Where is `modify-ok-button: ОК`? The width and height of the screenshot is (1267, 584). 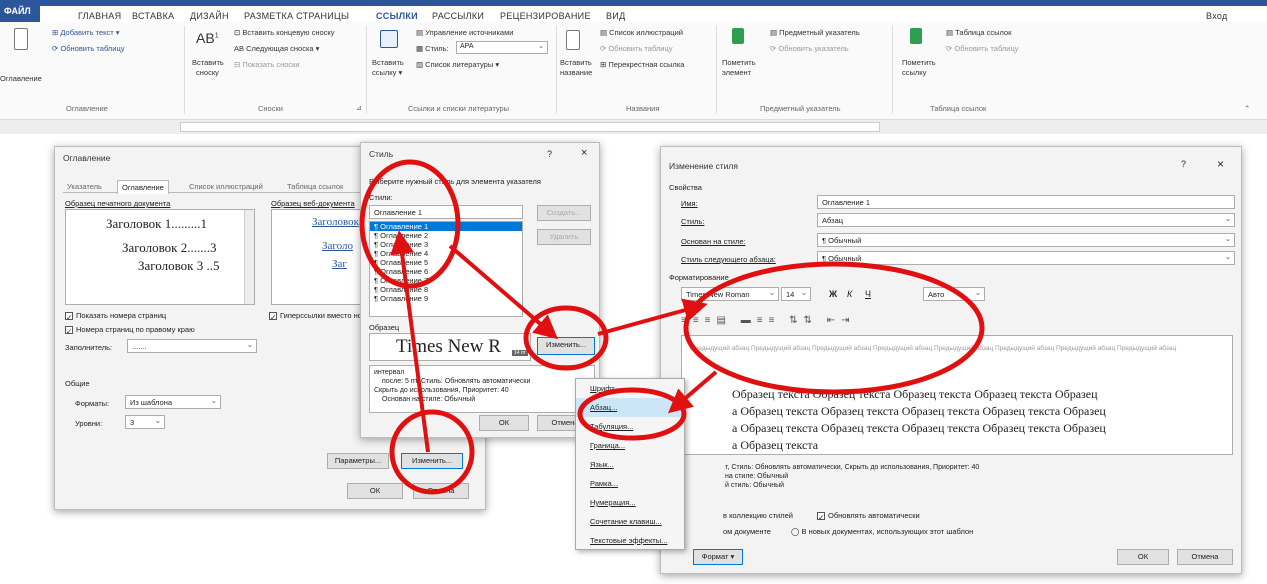
modify-ok-button: ОК is located at coordinates (1143, 557).